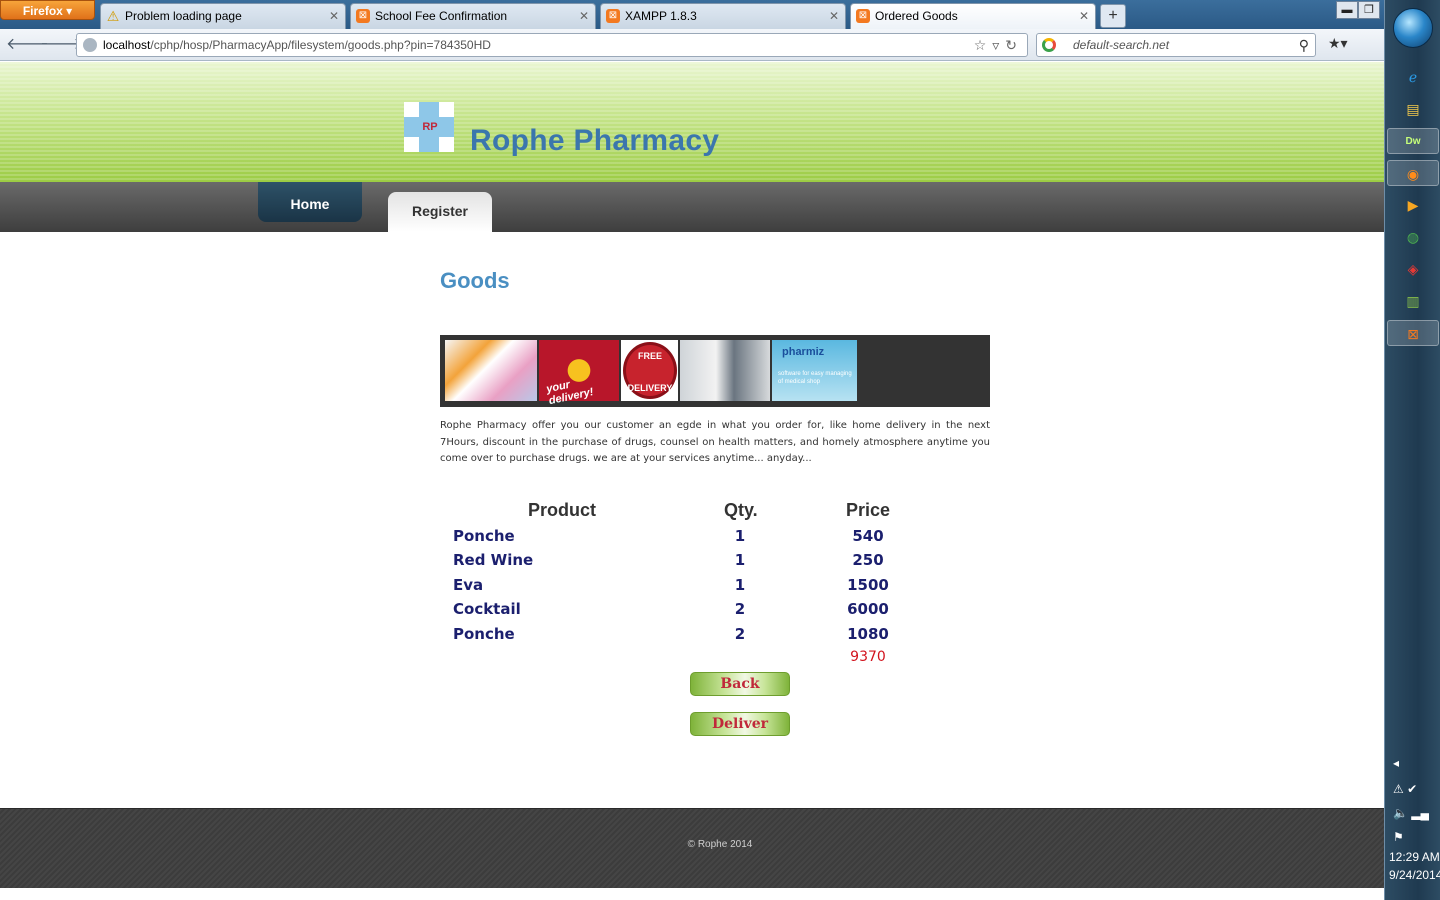 This screenshot has width=1440, height=900. What do you see at coordinates (692, 122) in the screenshot?
I see `site-header: RP Rophe Pharmacy` at bounding box center [692, 122].